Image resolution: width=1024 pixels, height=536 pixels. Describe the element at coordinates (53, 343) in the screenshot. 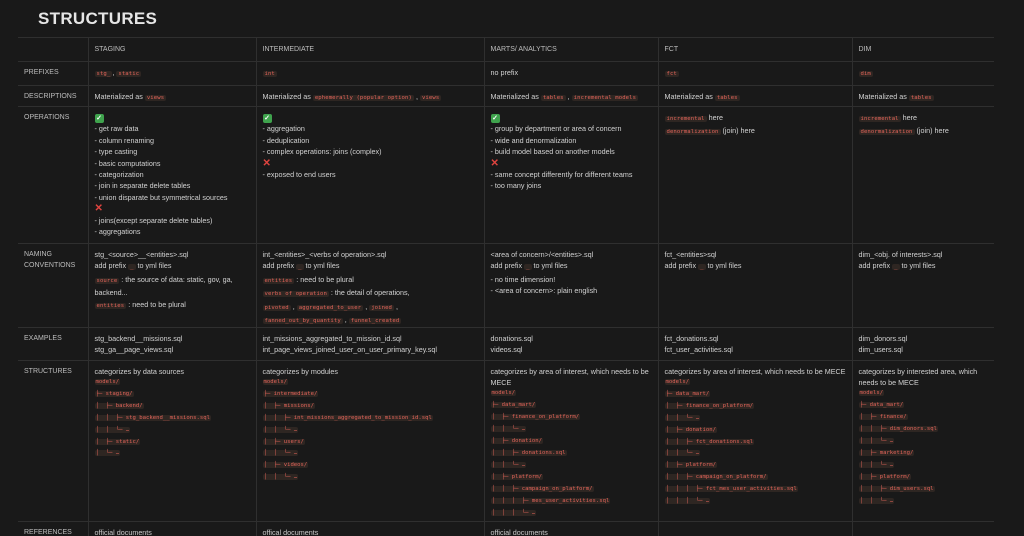

I see `row-label-examples: EXAMPLES` at that location.